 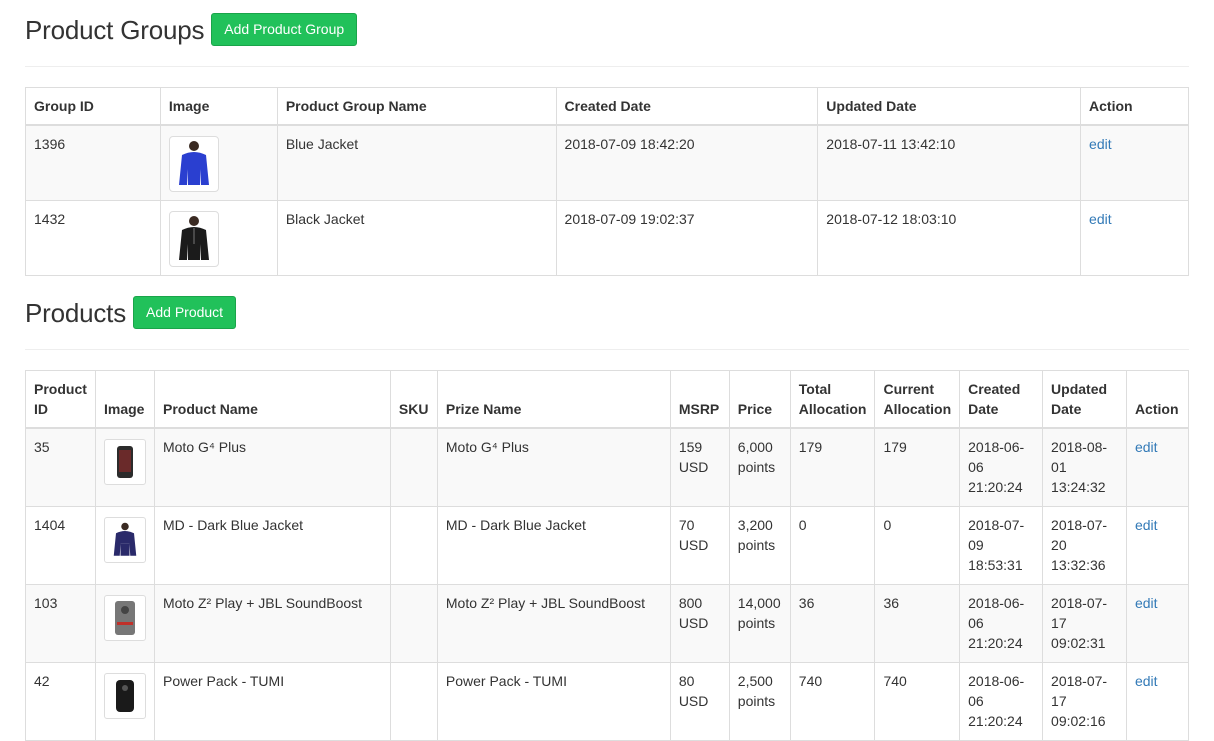 What do you see at coordinates (416, 162) in the screenshot?
I see `group-name: Blue Jacket` at bounding box center [416, 162].